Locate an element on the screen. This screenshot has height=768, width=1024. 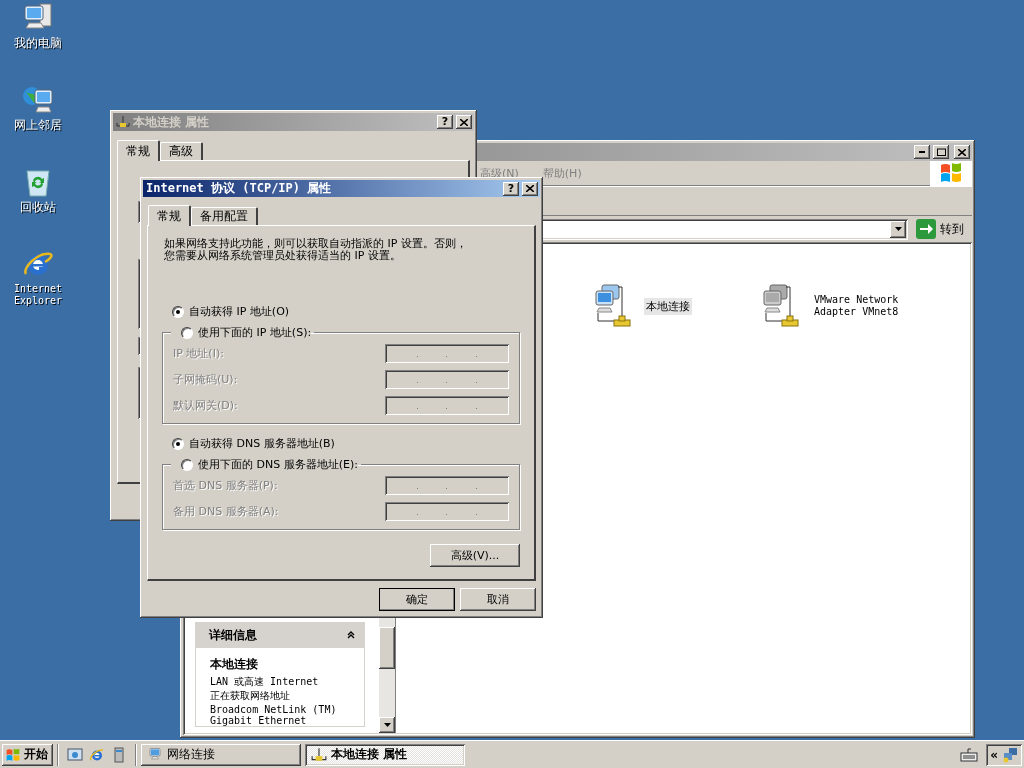
maximize-button is located at coordinates (941, 152).